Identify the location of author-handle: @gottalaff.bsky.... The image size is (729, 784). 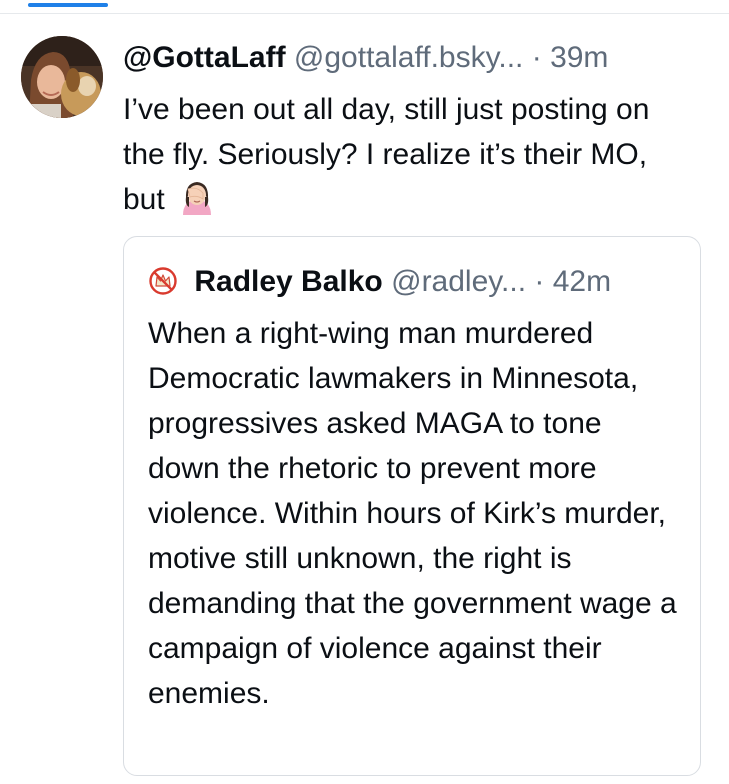
(408, 57).